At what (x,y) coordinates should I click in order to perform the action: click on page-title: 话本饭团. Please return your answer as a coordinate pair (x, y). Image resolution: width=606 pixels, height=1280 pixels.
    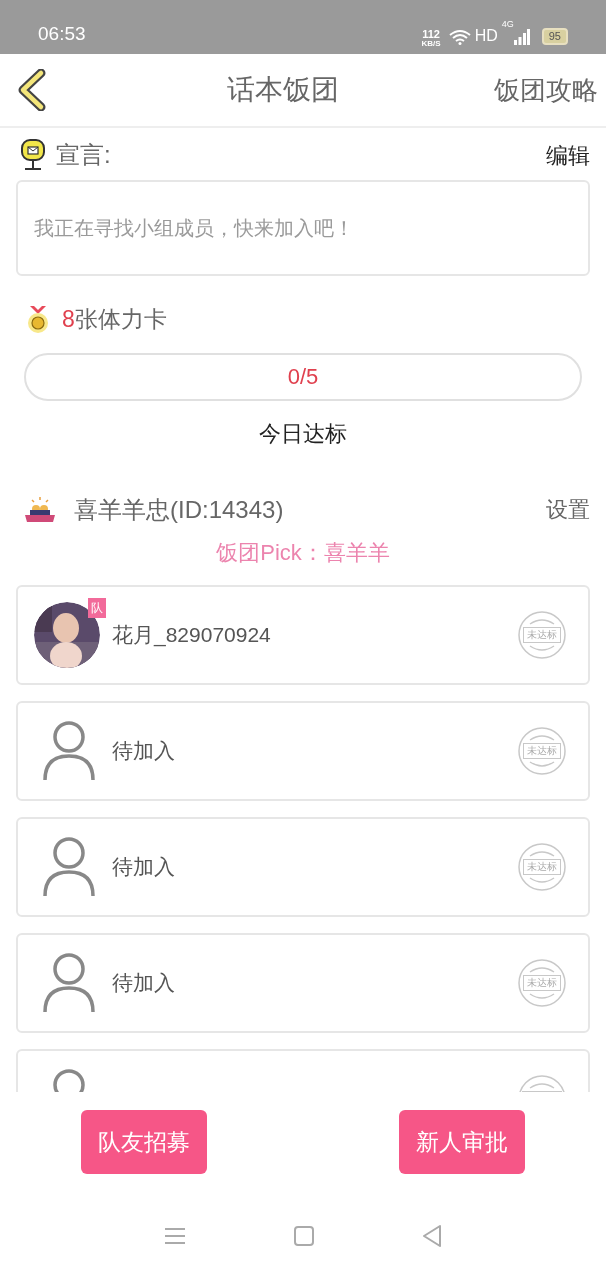
    Looking at the image, I should click on (283, 90).